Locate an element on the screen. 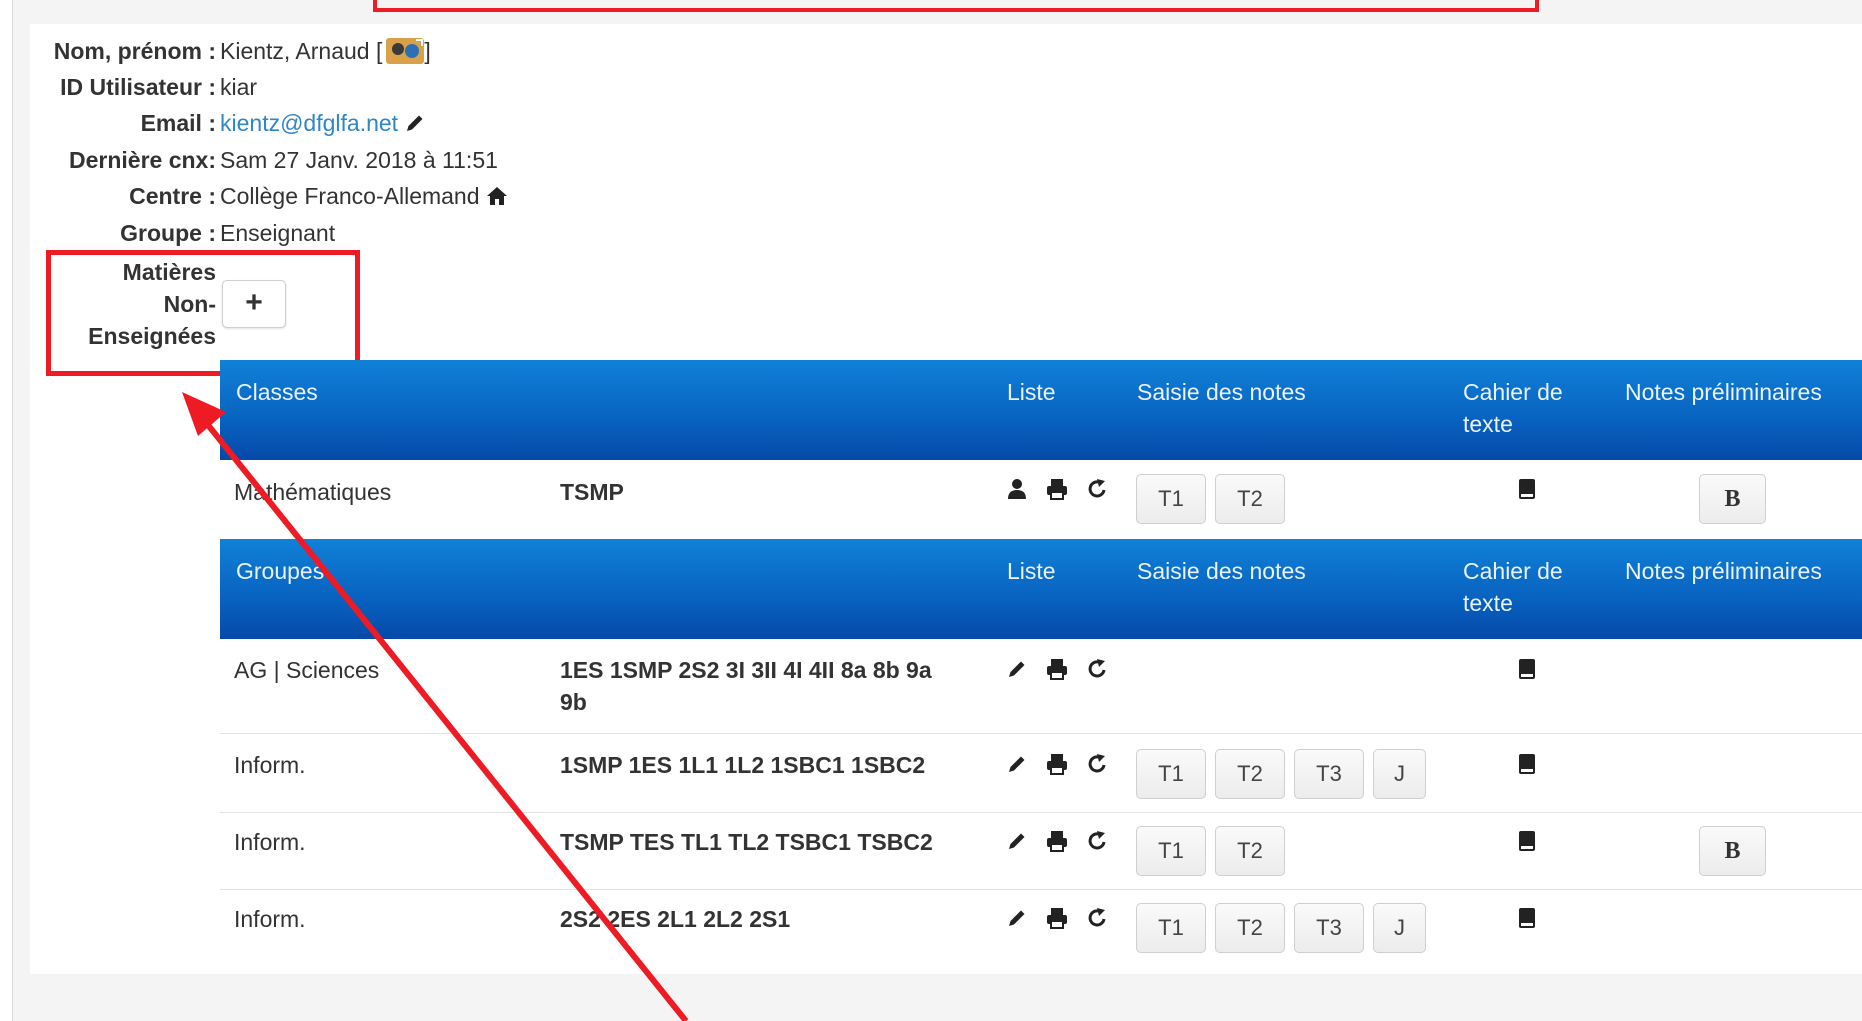 The height and width of the screenshot is (1021, 1862). home-icon is located at coordinates (497, 196).